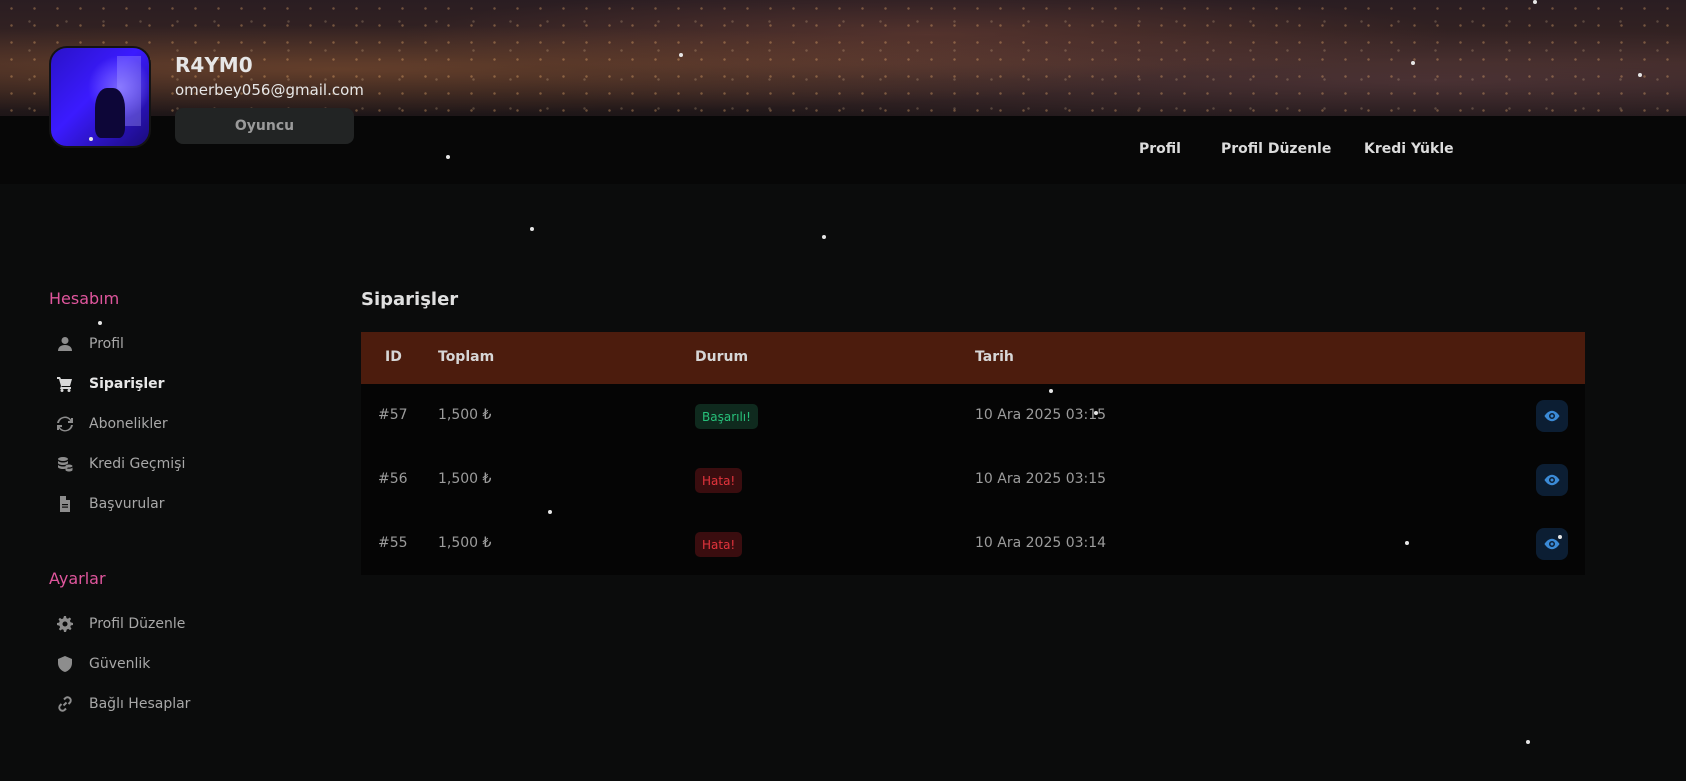  What do you see at coordinates (1409, 149) in the screenshot?
I see `topnav-kredi-yukle: Kredi Yükle` at bounding box center [1409, 149].